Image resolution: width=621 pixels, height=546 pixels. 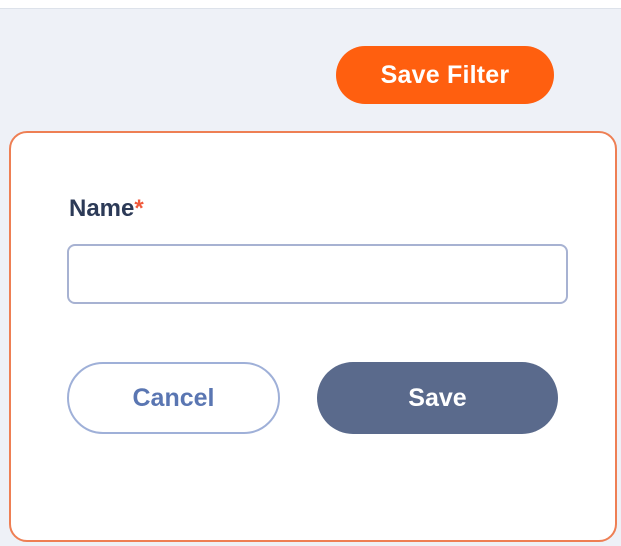 I want to click on save-button: Save, so click(x=437, y=398).